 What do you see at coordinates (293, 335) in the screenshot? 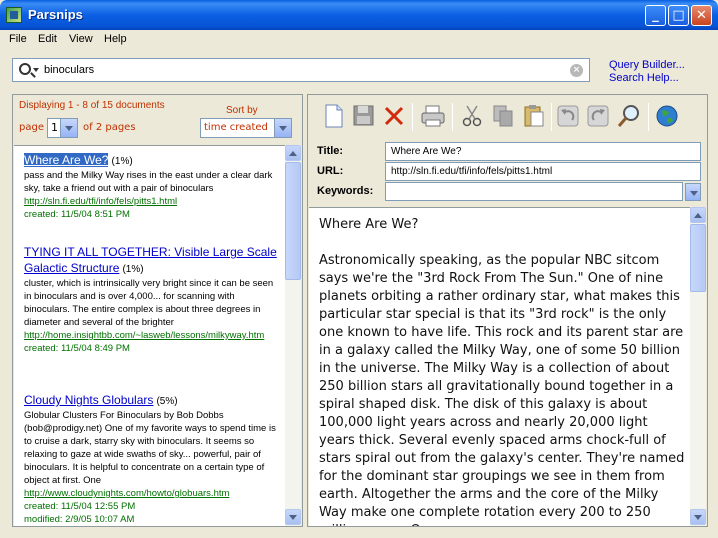
I see `results-scrollbar` at bounding box center [293, 335].